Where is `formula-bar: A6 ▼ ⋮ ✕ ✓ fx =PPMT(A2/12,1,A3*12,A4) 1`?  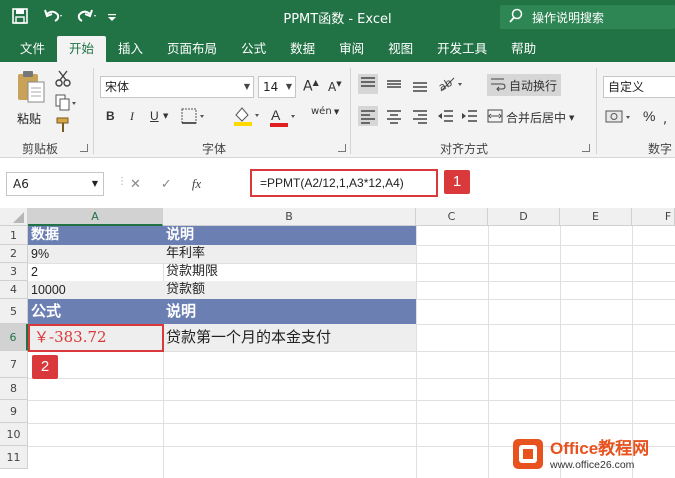
formula-bar: A6 ▼ ⋮ ✕ ✓ fx =PPMT(A2/12,1,A3*12,A4) 1 is located at coordinates (337, 183).